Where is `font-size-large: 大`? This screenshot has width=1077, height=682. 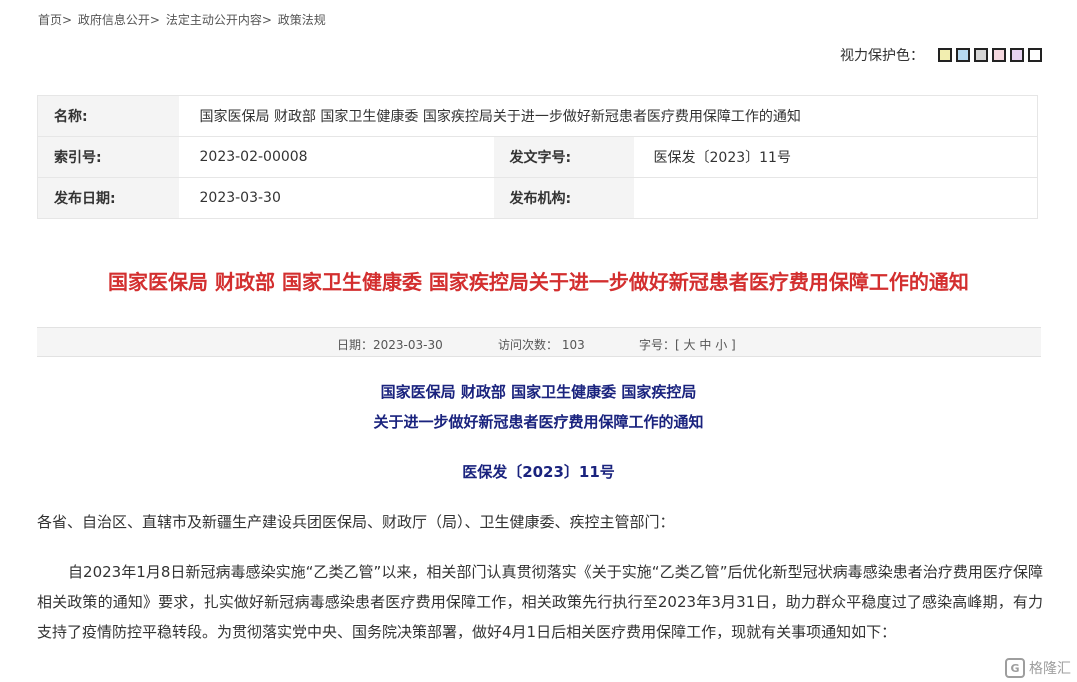
font-size-large: 大 is located at coordinates (690, 345).